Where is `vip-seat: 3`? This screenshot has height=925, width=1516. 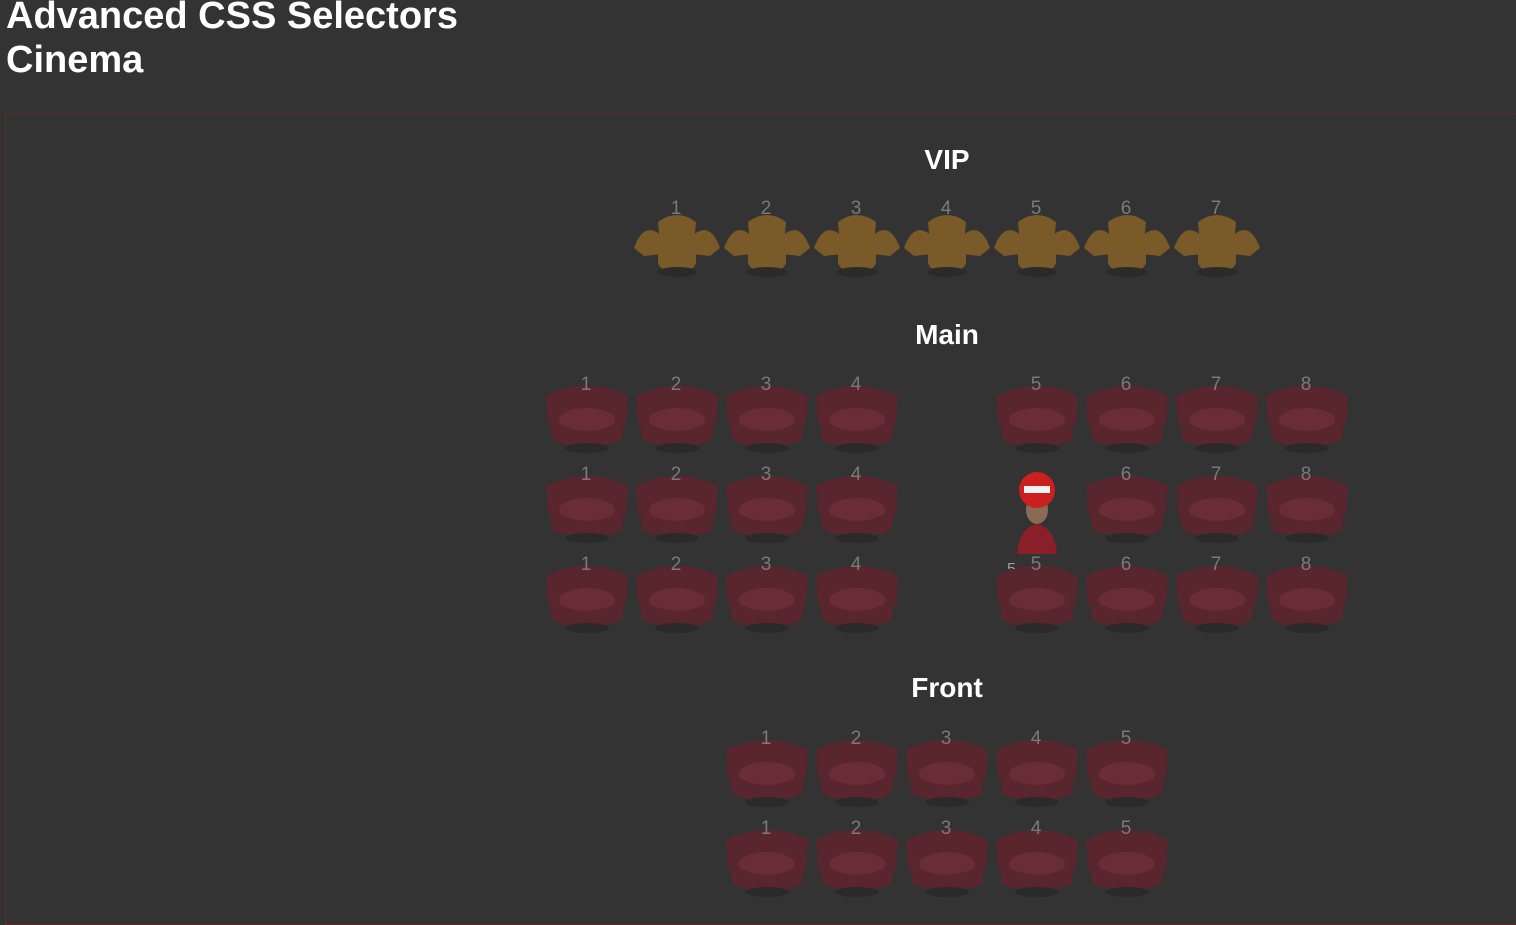
vip-seat: 3 is located at coordinates (857, 243).